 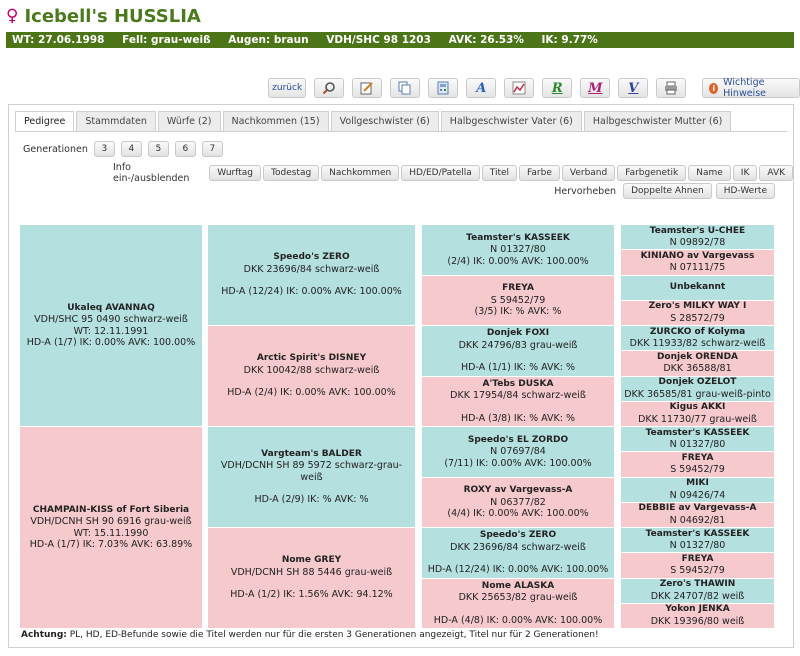 I want to click on info-toggle-button-3: Nachkommen, so click(x=360, y=173).